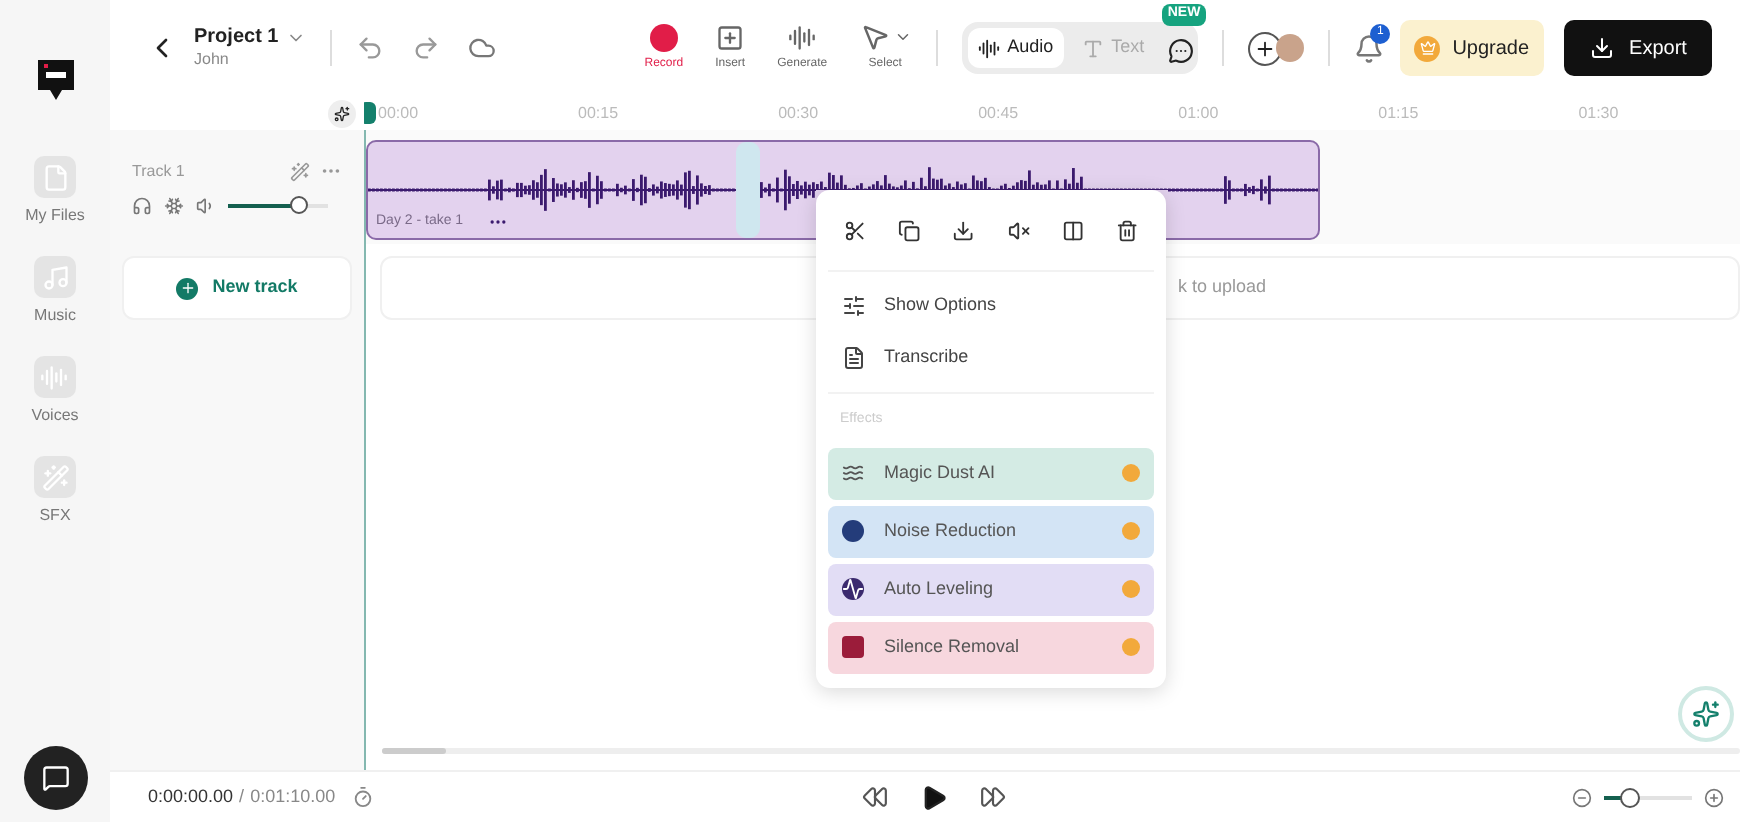 This screenshot has width=1740, height=822. Describe the element at coordinates (991, 531) in the screenshot. I see `effect-item: Noise Reduction` at that location.